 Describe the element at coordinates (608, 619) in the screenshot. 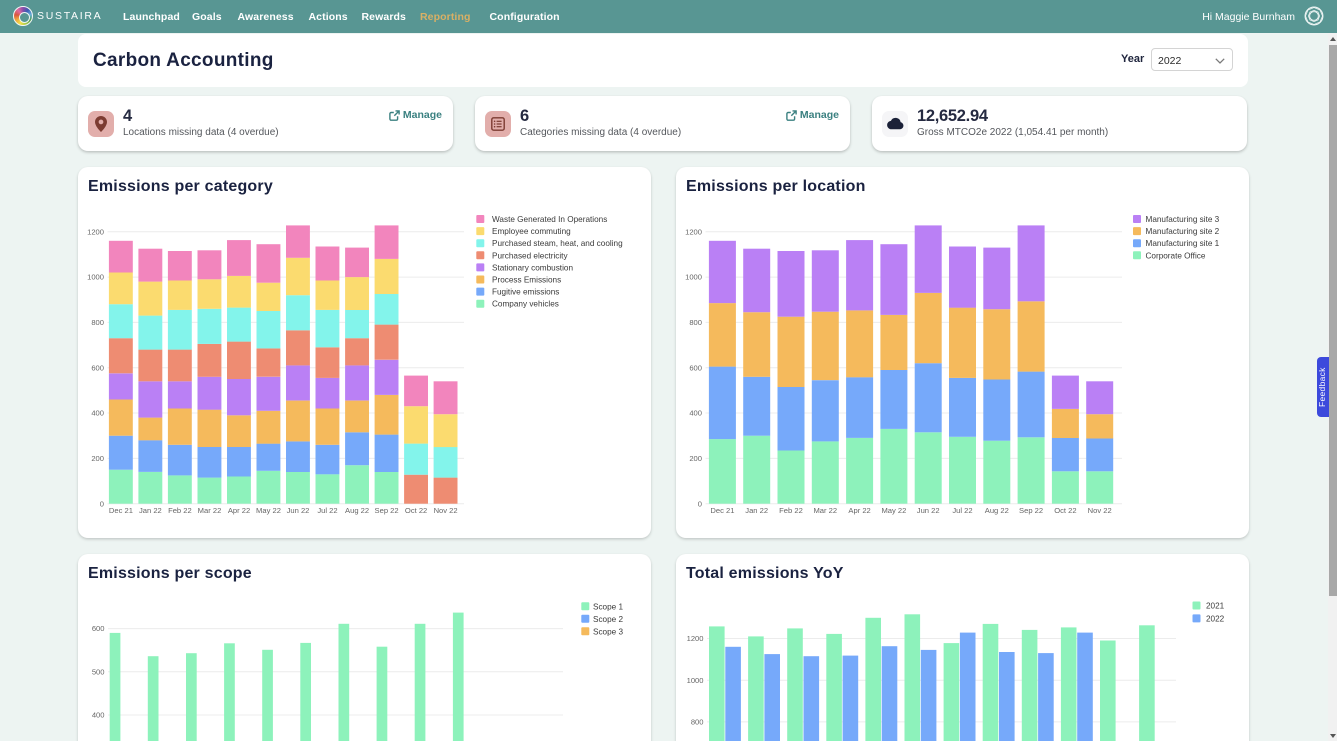

I see `svg-text: Scope 2` at that location.